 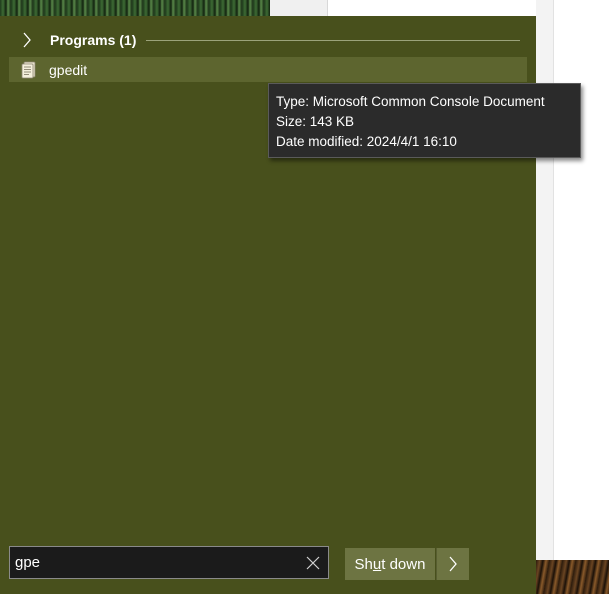 I want to click on search-result-gpedit: gpedit, so click(x=268, y=69).